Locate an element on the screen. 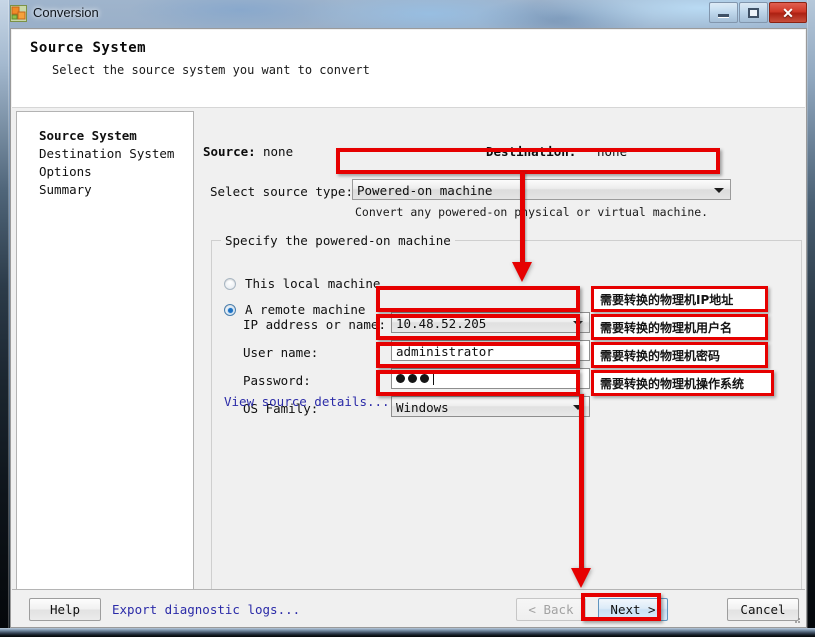 This screenshot has height=637, width=815. maximize-button is located at coordinates (753, 12).